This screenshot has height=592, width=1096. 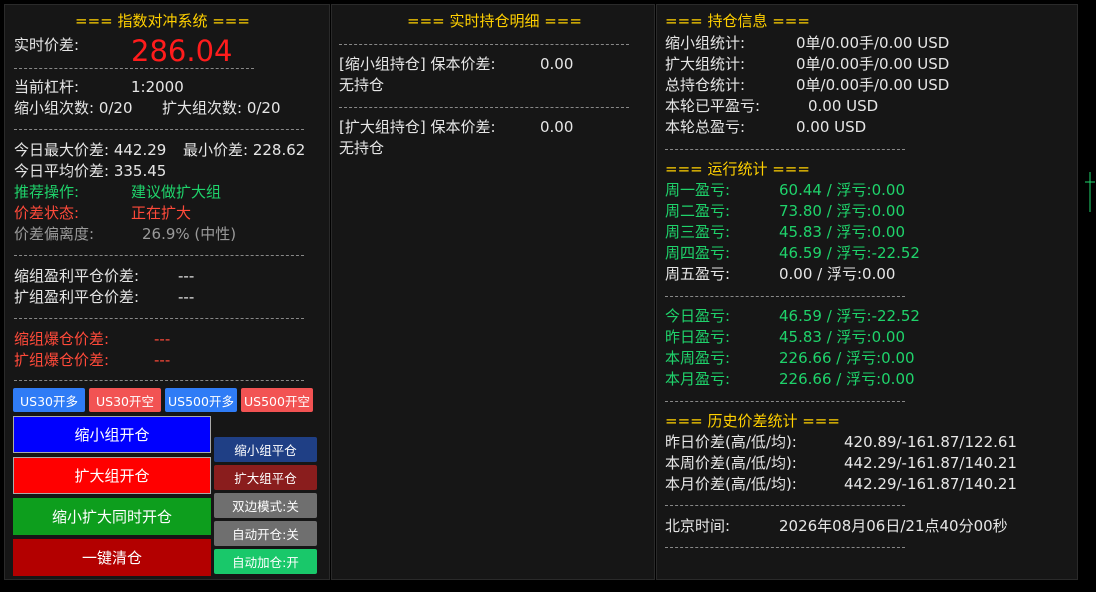 What do you see at coordinates (698, 232) in the screenshot?
I see `weekday-pl-label: 周三盈亏:` at bounding box center [698, 232].